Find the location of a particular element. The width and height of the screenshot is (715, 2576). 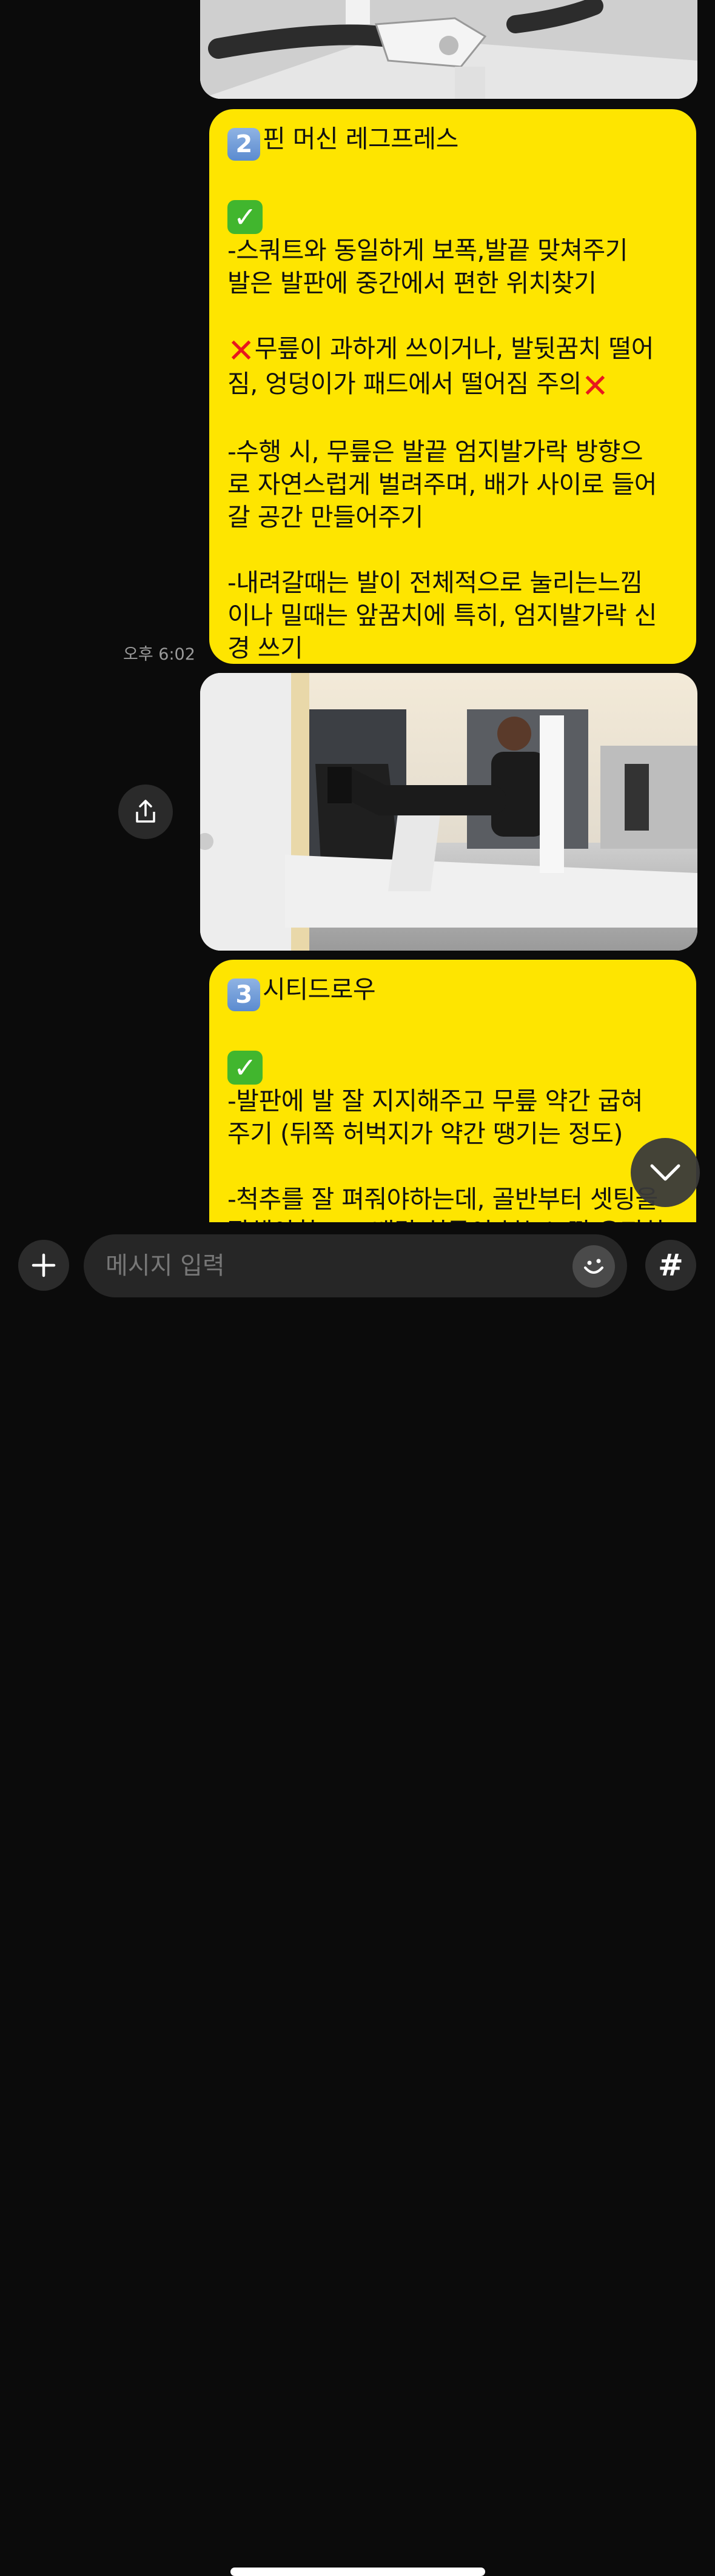

photo-message-leg-press is located at coordinates (449, 812).